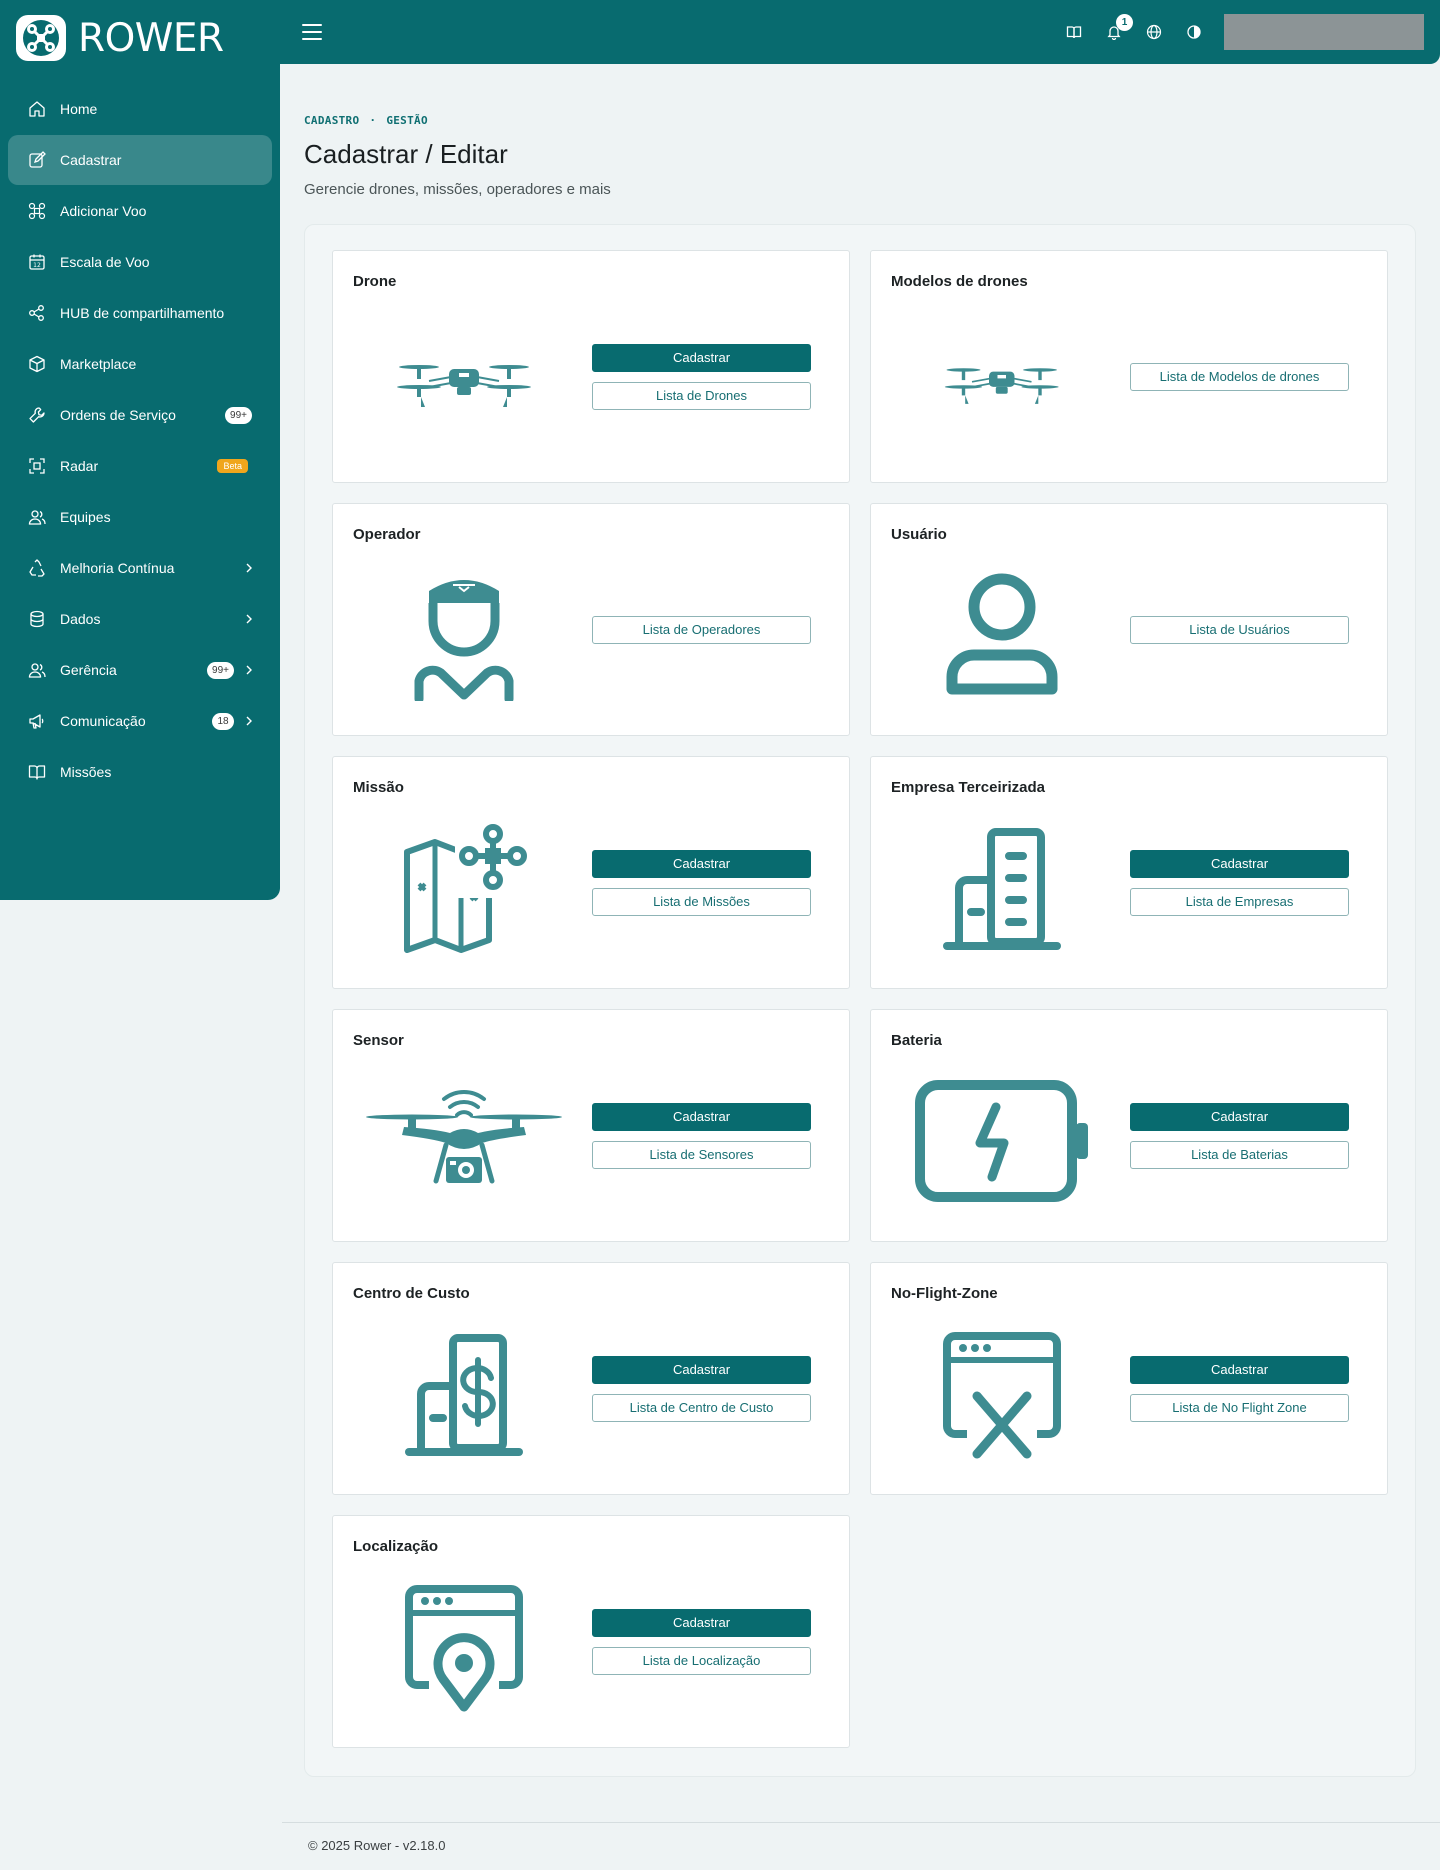 This screenshot has width=1440, height=1870. I want to click on breadcrumb: CADASTRO · GESTÃO, so click(860, 120).